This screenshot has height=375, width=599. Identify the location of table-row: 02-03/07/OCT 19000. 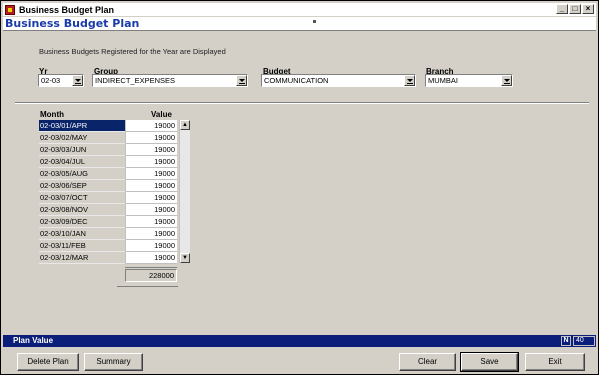
(108, 198).